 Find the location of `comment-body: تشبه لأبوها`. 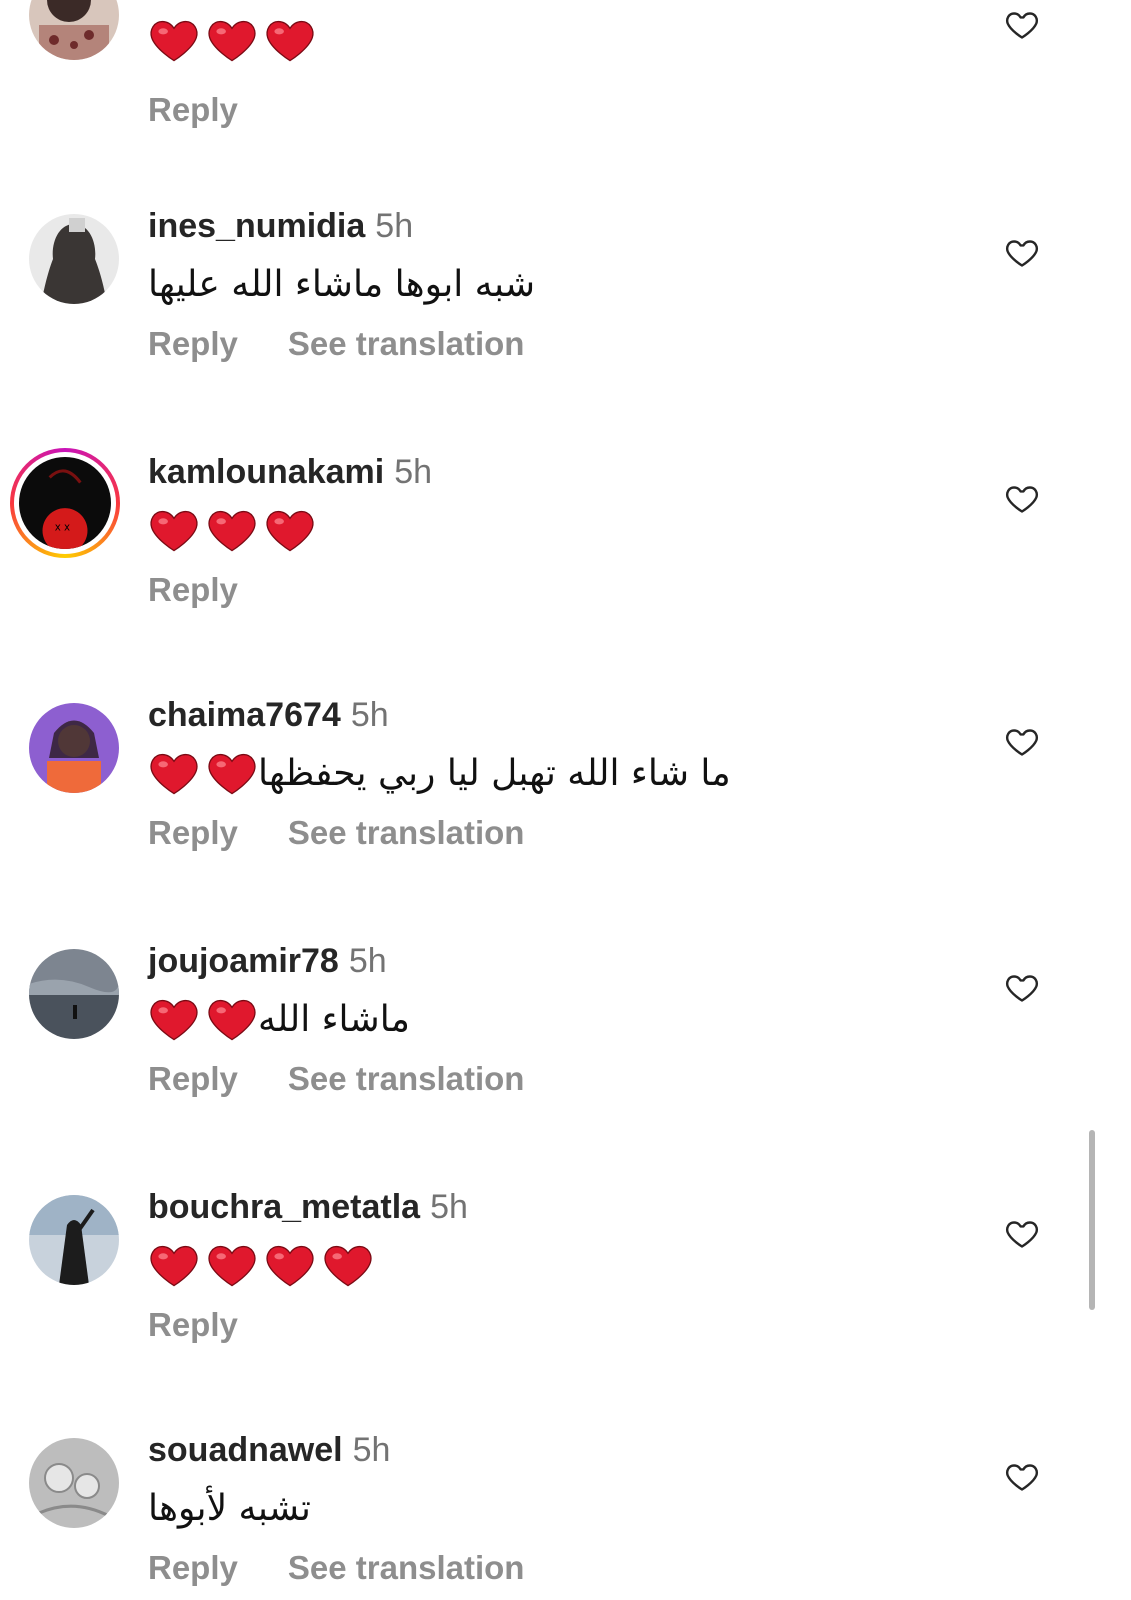

comment-body: تشبه لأبوها is located at coordinates (229, 1508).